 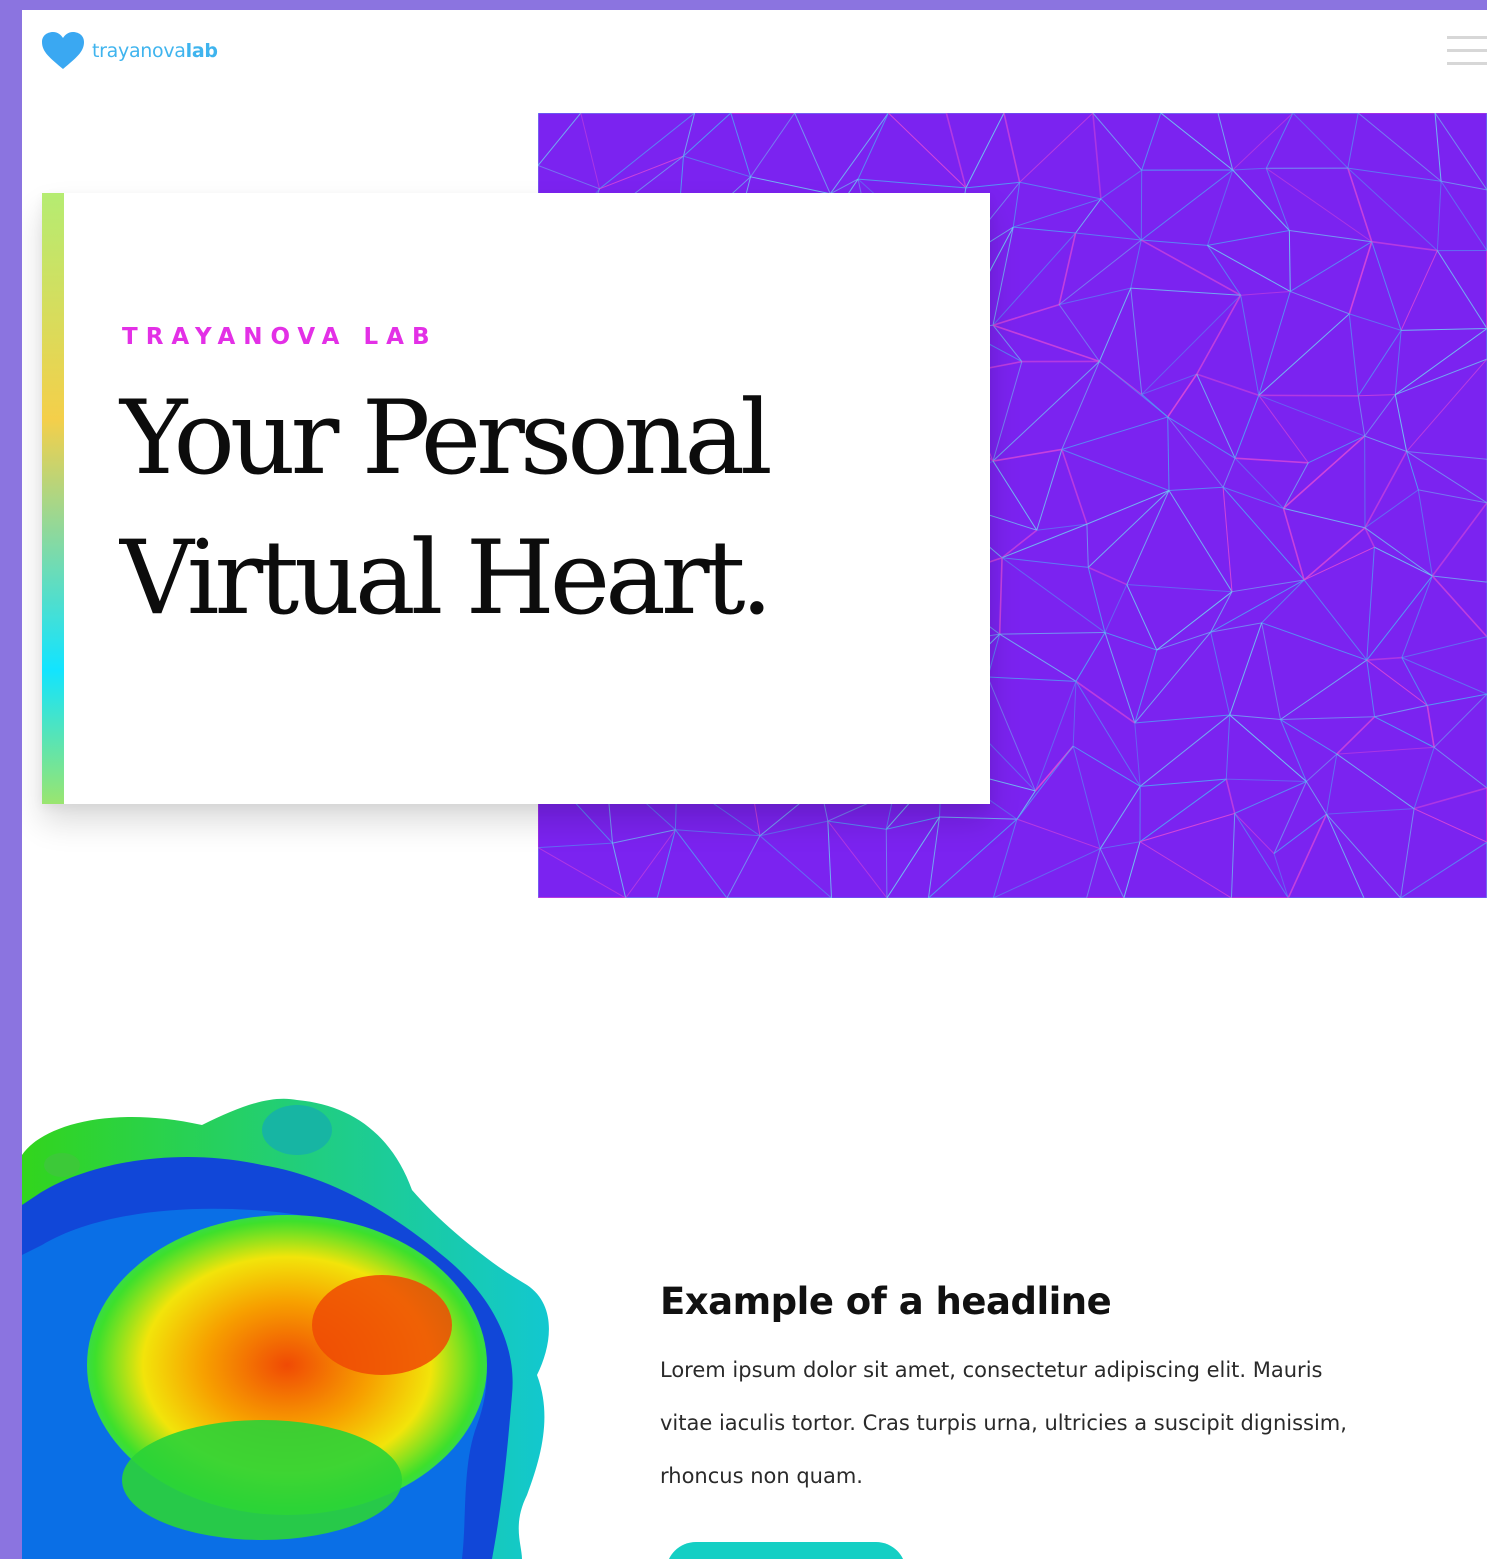 What do you see at coordinates (280, 337) in the screenshot?
I see `hero-eyebrow: TRAYANOVA LAB` at bounding box center [280, 337].